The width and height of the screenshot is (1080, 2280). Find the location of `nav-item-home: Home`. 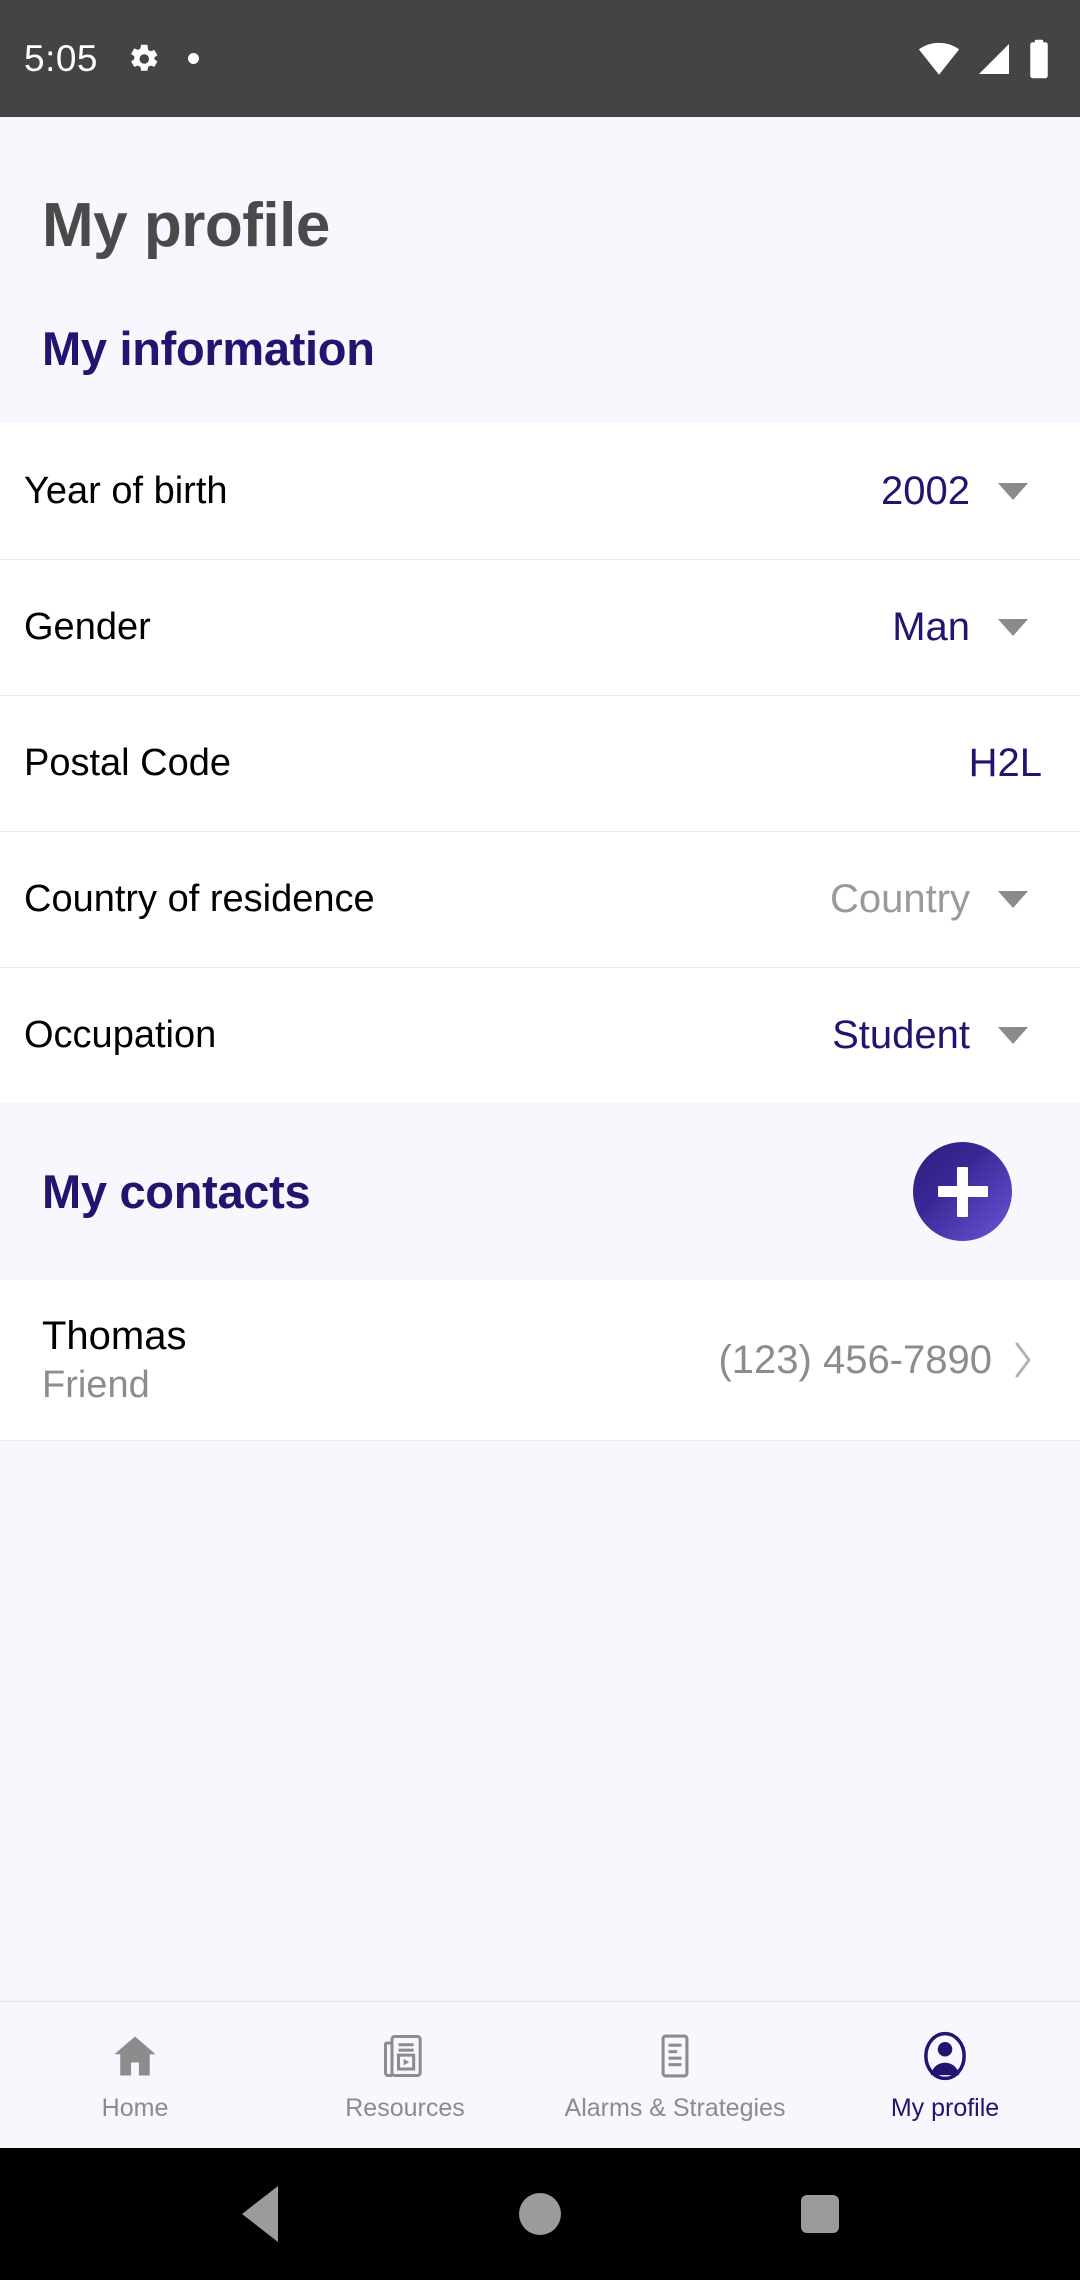

nav-item-home: Home is located at coordinates (135, 2075).